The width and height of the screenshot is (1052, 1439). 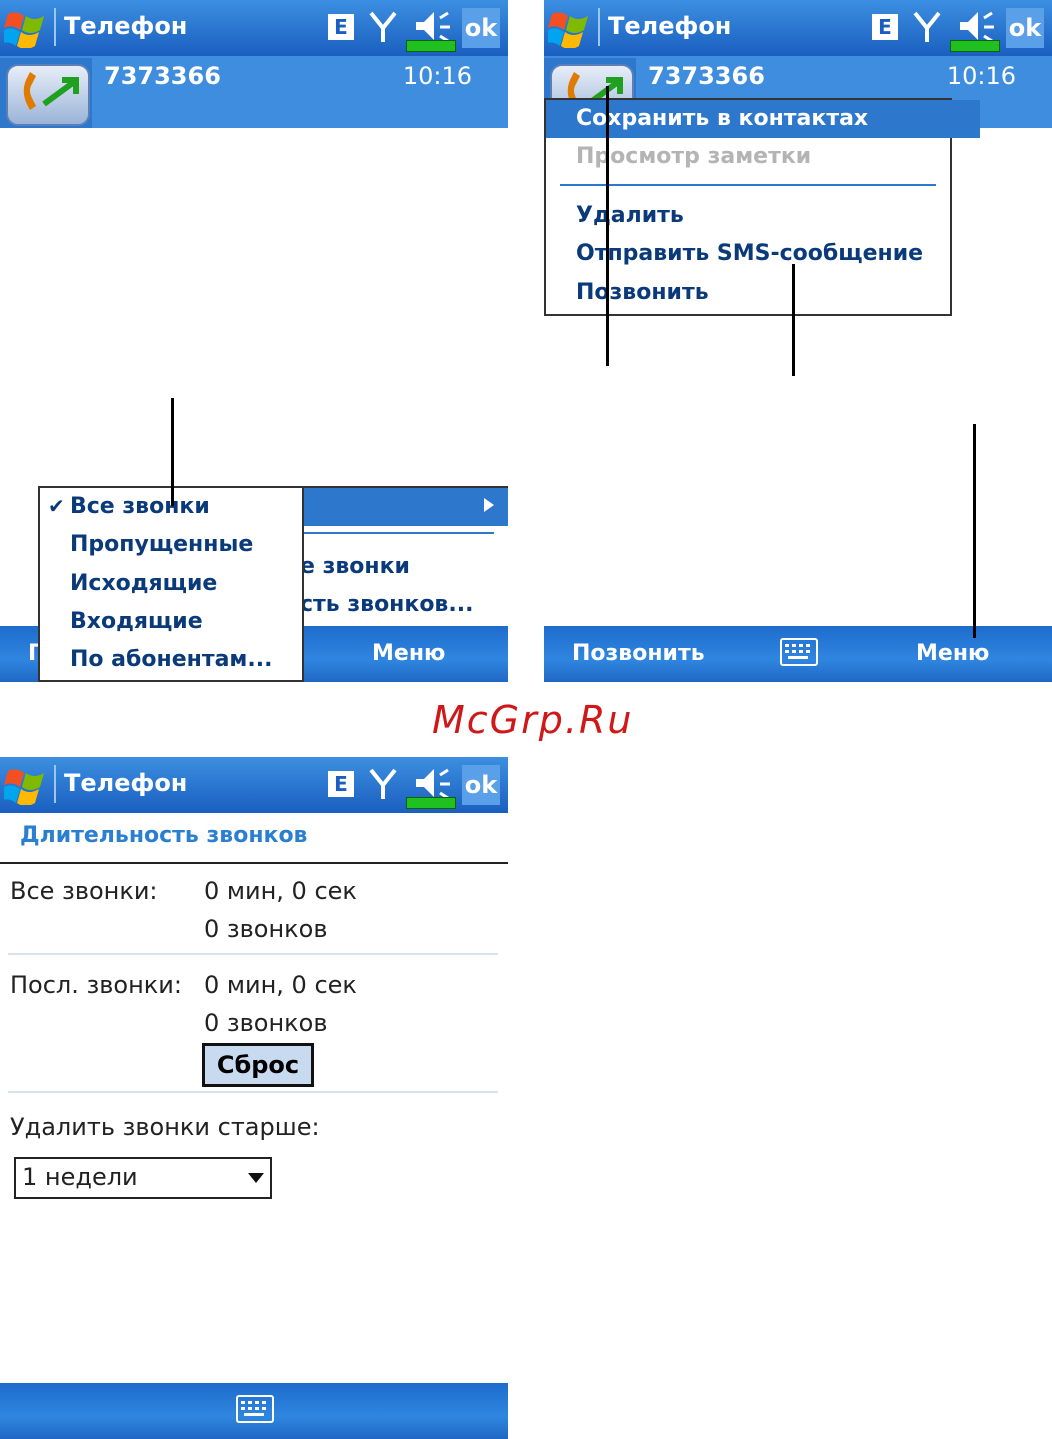 What do you see at coordinates (763, 119) in the screenshot?
I see `menu-item-save-to-contacts: Сохранить в контактах` at bounding box center [763, 119].